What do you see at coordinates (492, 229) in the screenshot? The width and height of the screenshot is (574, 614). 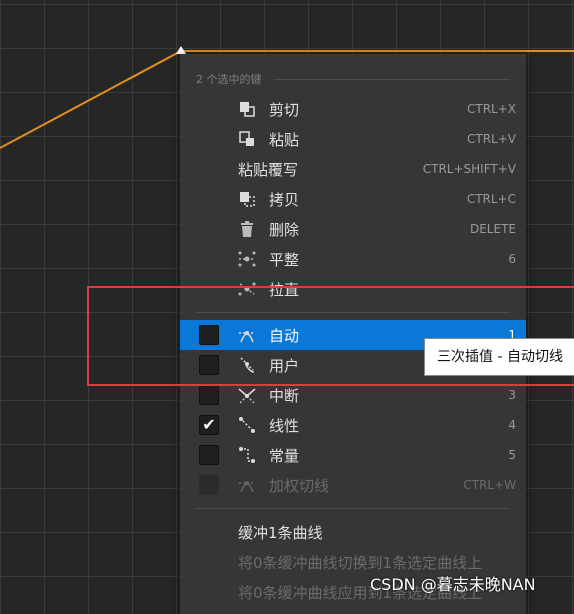 I see `menu-item-shortcut: DELETE` at bounding box center [492, 229].